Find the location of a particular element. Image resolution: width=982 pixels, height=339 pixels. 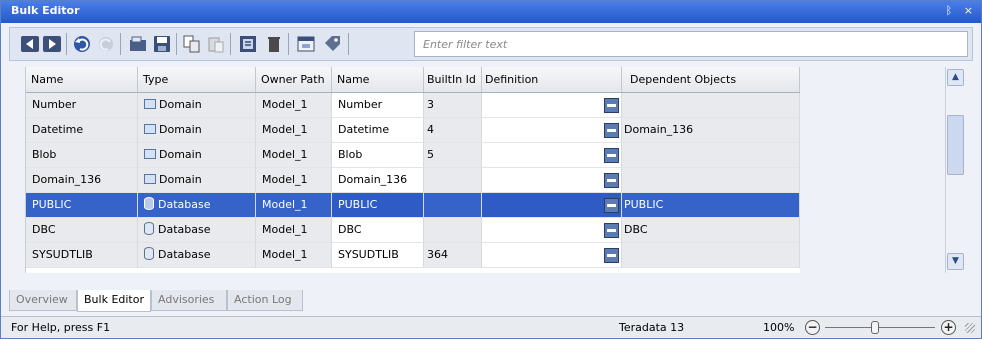

cell-builtin-id: 4 is located at coordinates (453, 130).